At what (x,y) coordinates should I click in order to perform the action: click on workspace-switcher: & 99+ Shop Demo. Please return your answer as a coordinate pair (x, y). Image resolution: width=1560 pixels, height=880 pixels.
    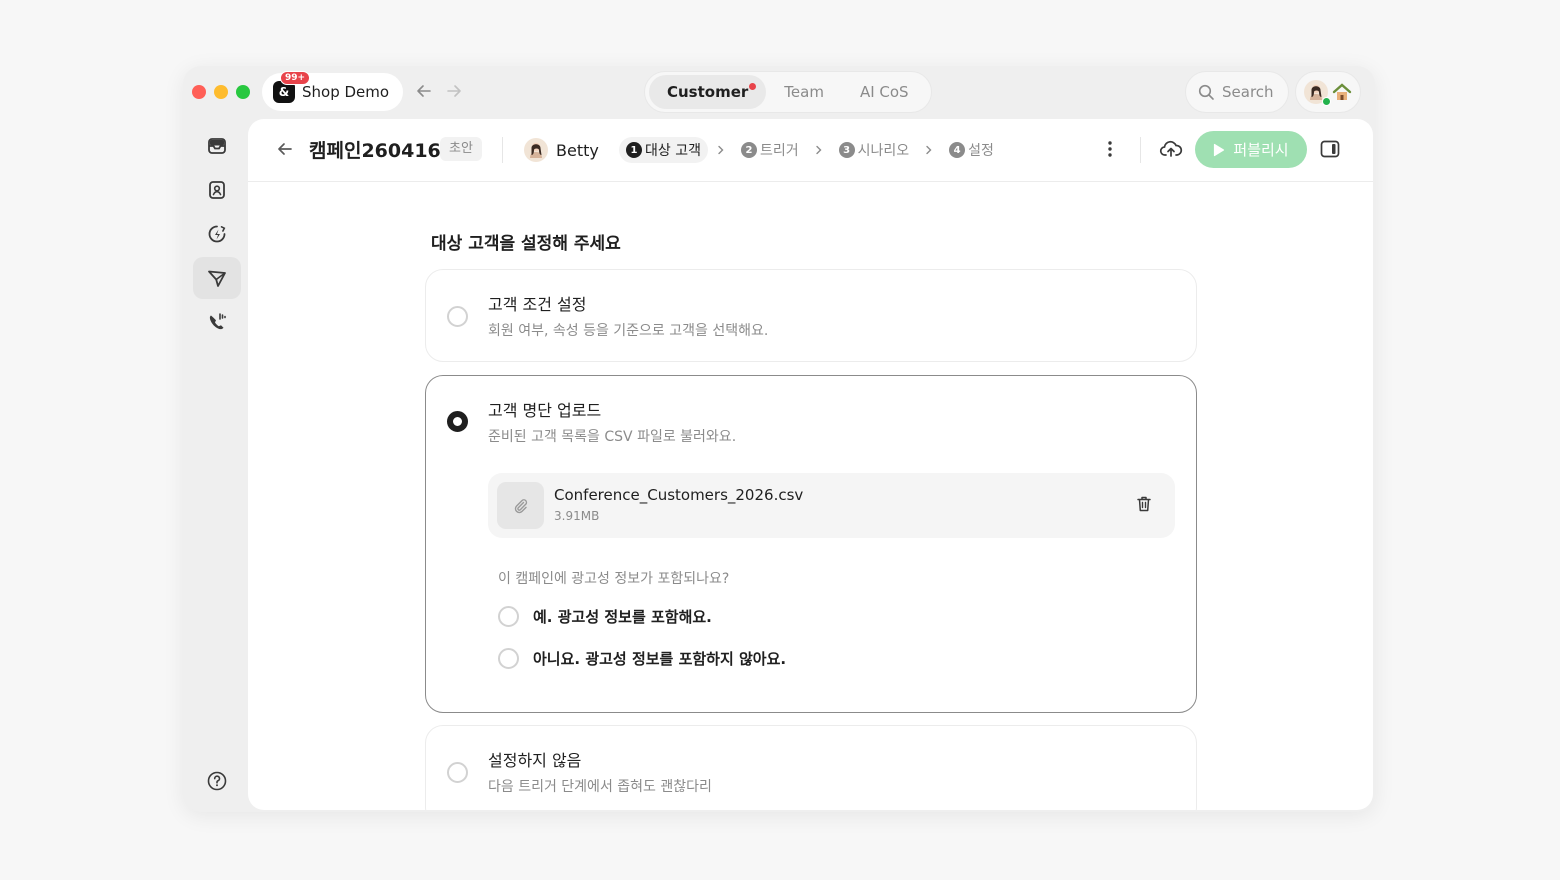
    Looking at the image, I should click on (333, 91).